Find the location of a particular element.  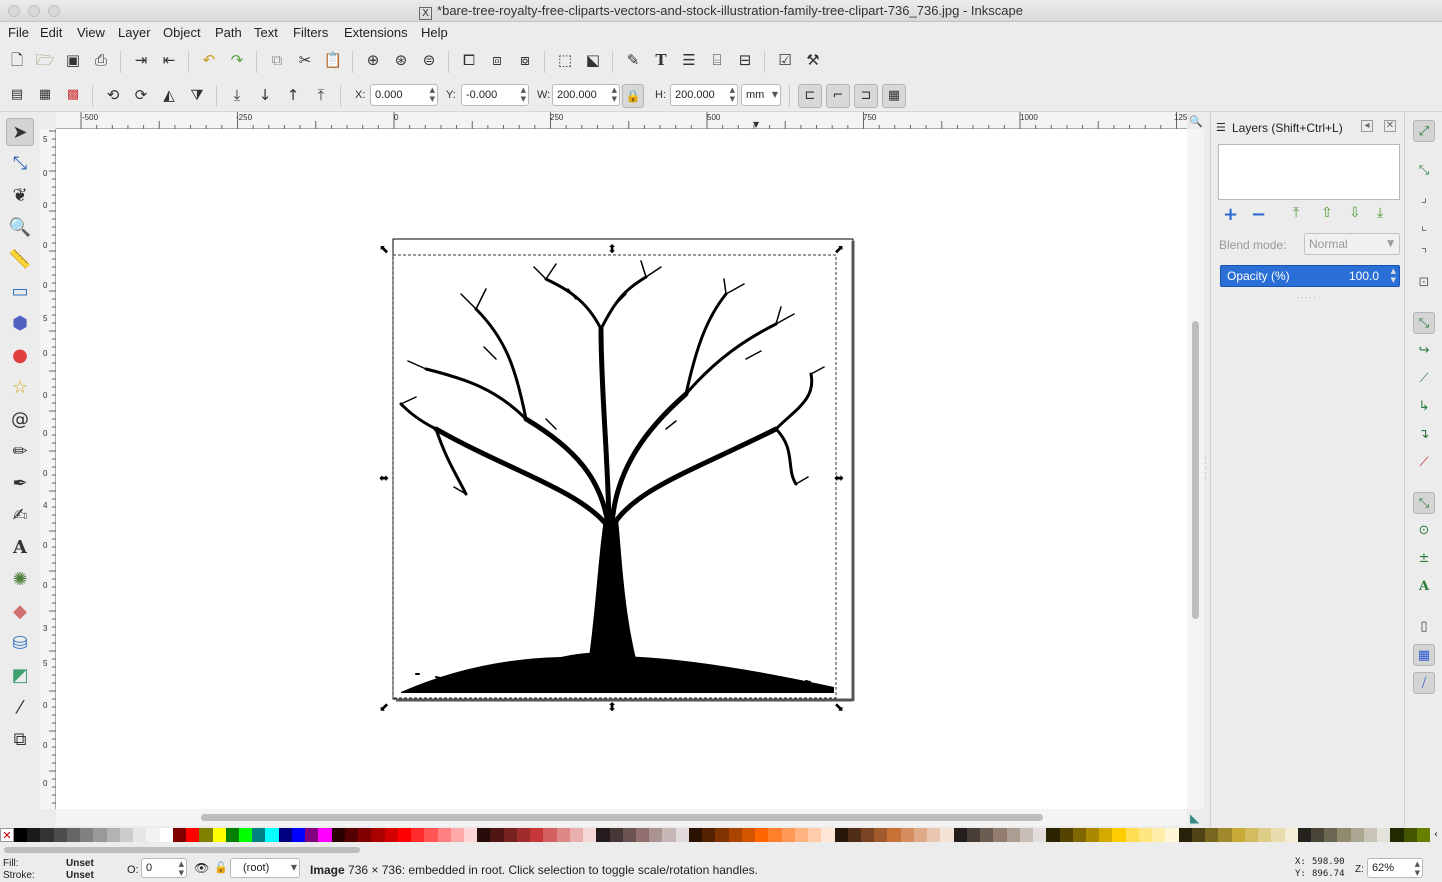

snap-path-icon: ↪ is located at coordinates (1424, 351).